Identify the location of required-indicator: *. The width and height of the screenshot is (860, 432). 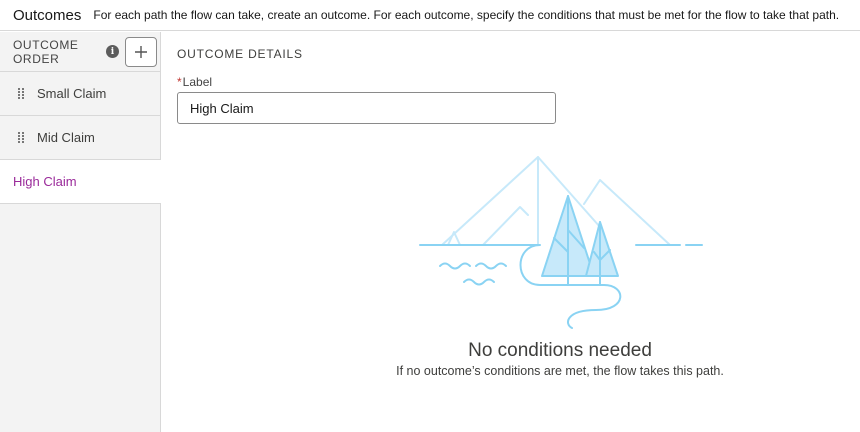
(179, 82).